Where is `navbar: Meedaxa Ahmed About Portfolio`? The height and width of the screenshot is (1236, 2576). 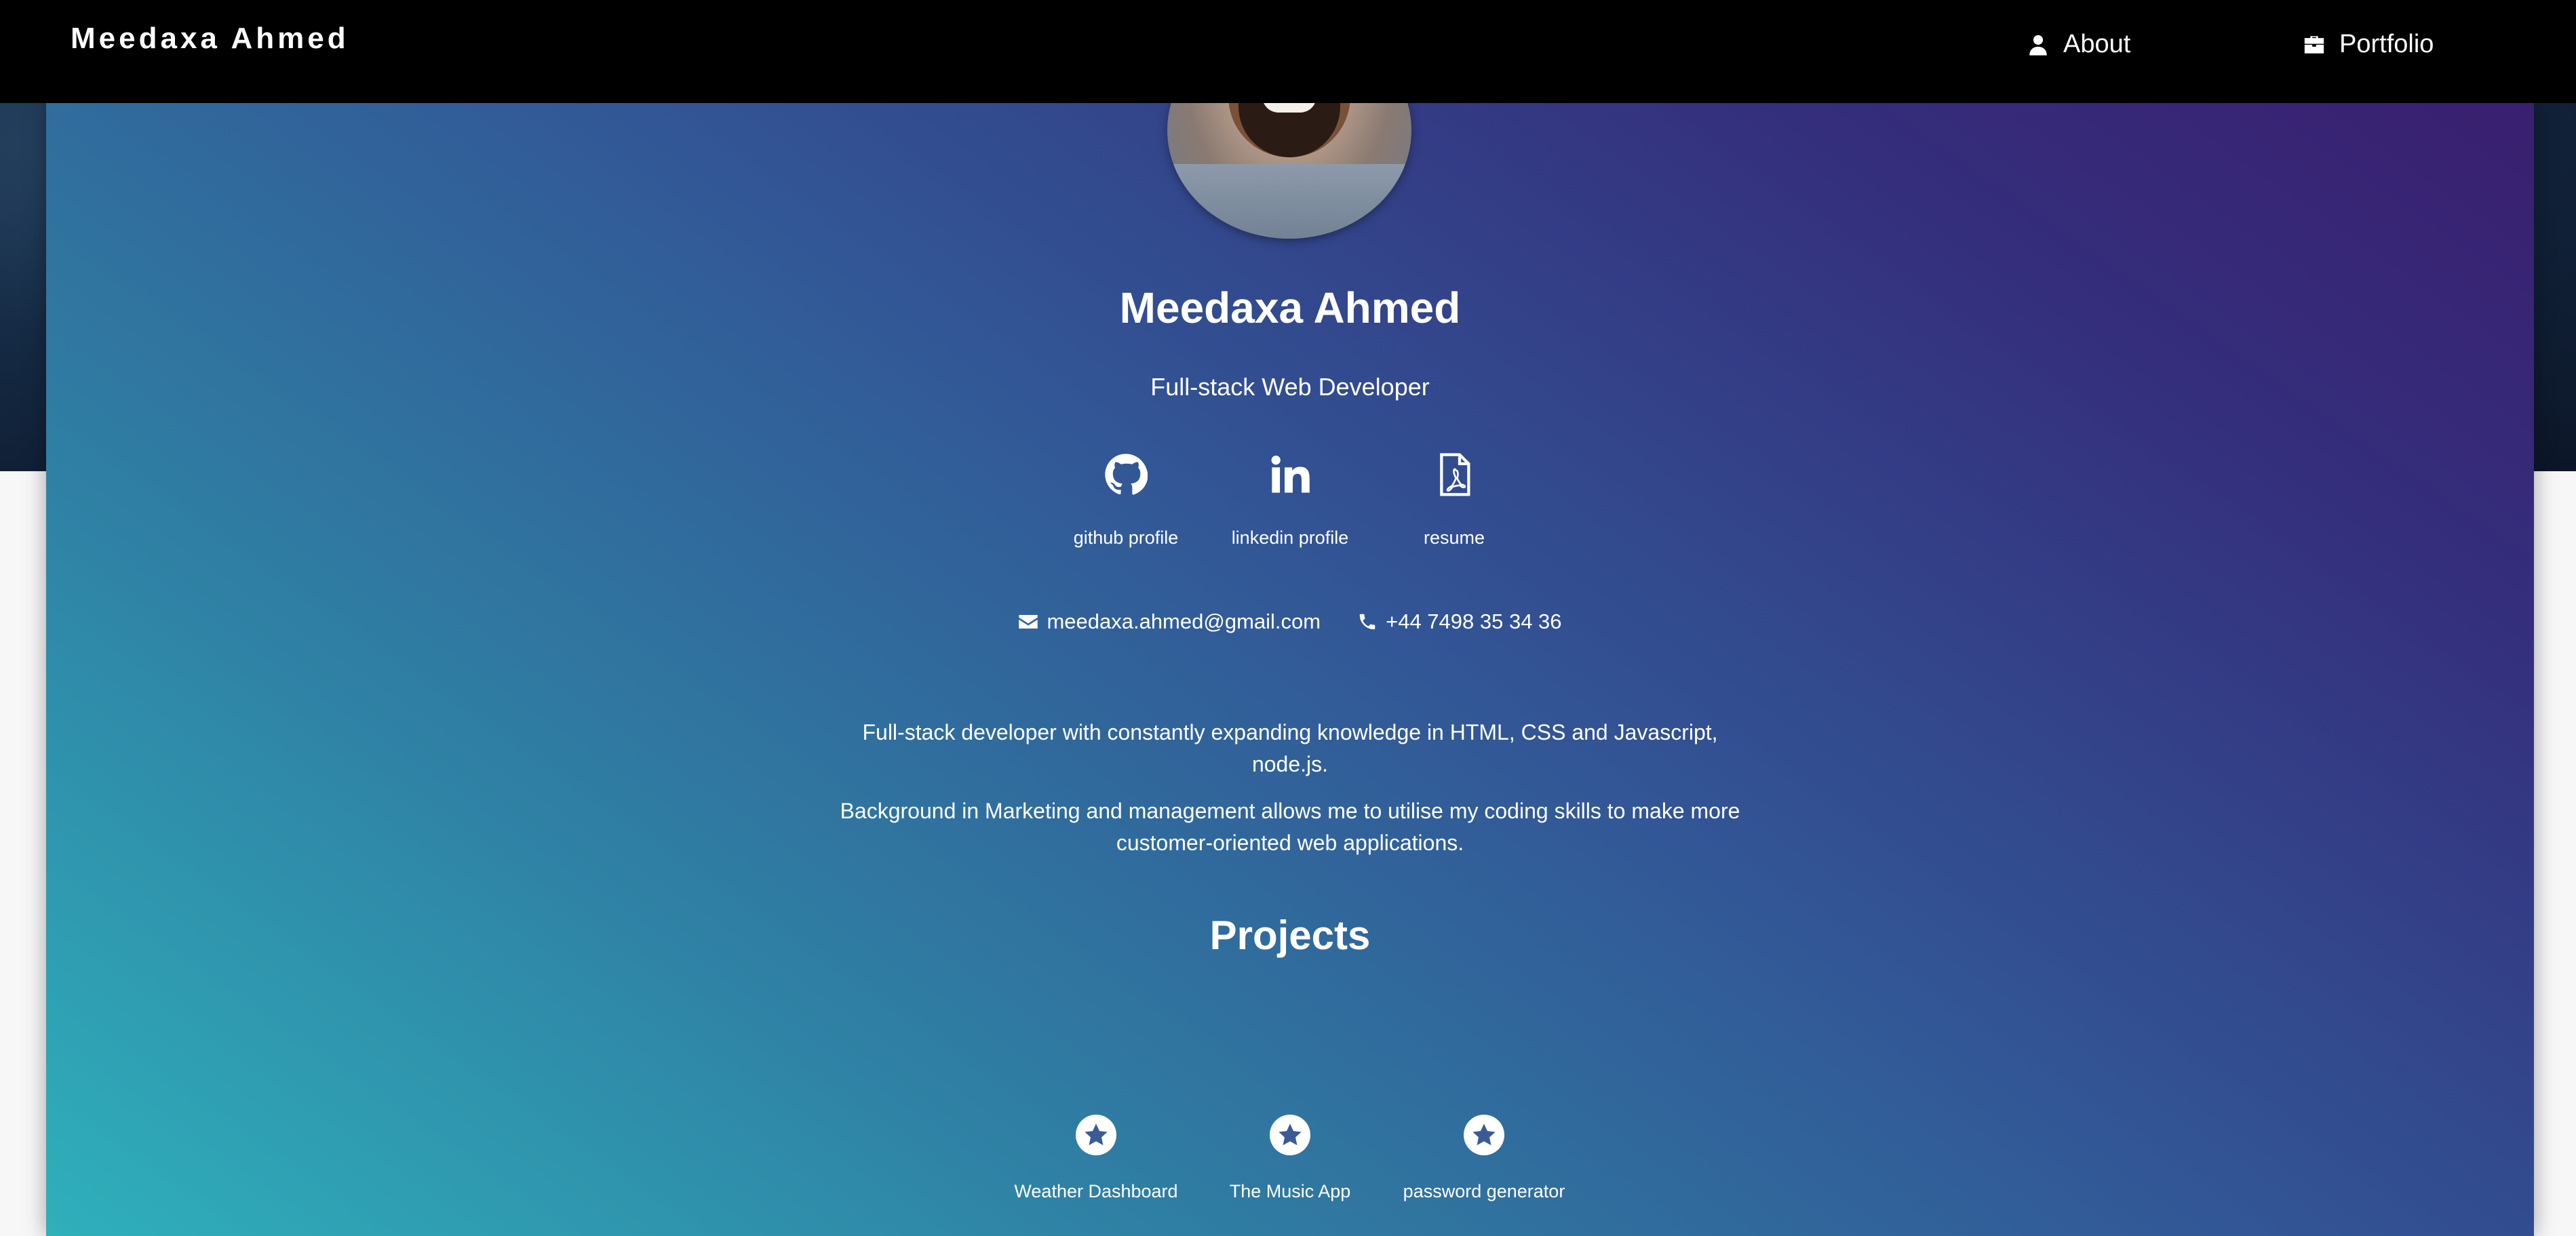 navbar: Meedaxa Ahmed About Portfolio is located at coordinates (1288, 52).